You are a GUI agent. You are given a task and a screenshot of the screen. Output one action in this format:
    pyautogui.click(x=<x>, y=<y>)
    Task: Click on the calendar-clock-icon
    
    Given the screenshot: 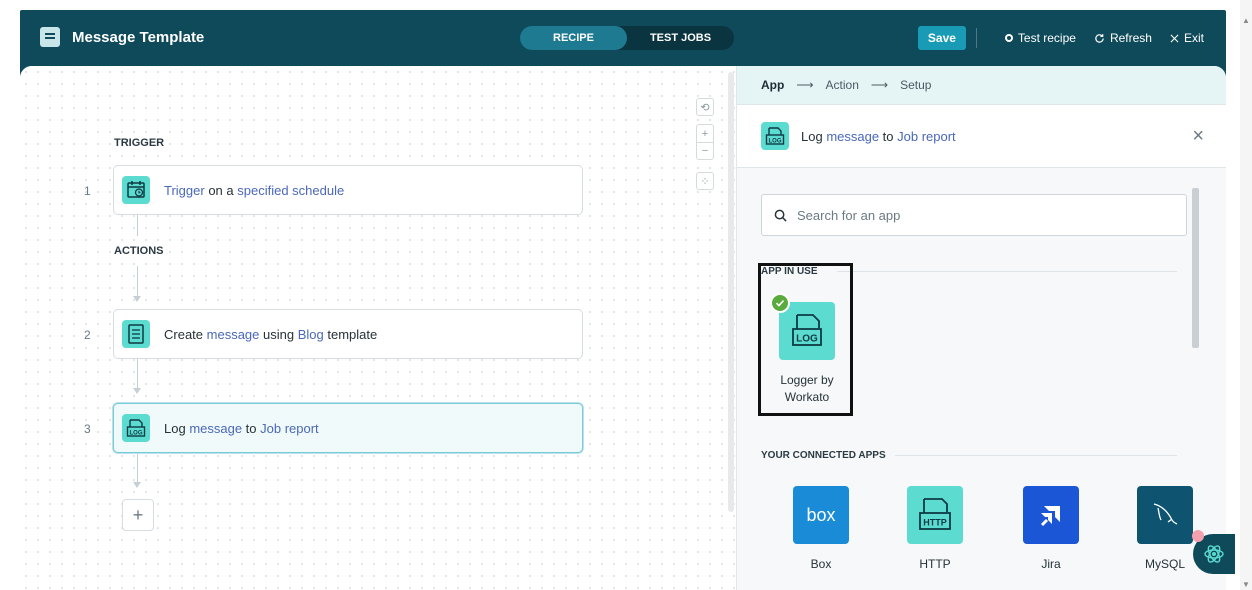 What is the action you would take?
    pyautogui.click(x=136, y=190)
    